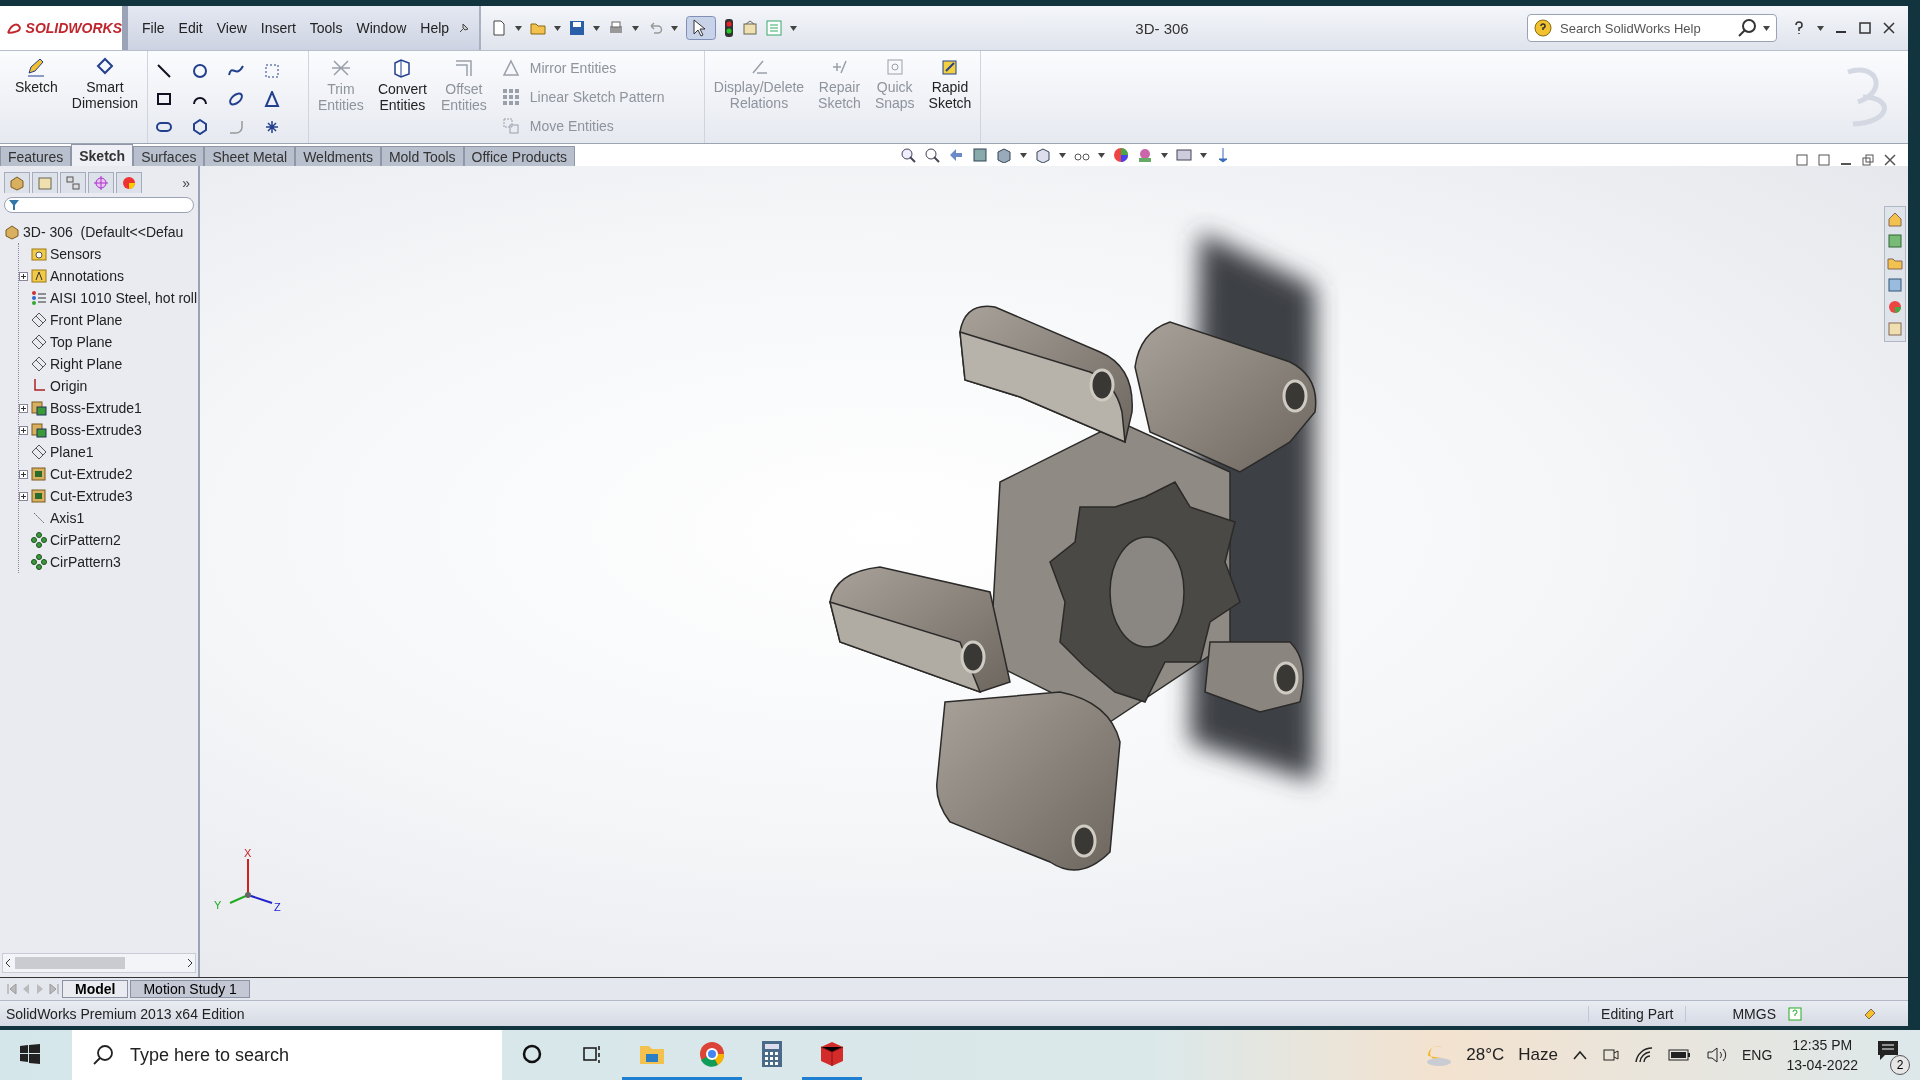  Describe the element at coordinates (402, 97) in the screenshot. I see `ribbon-tool-button: Convert Entities` at that location.